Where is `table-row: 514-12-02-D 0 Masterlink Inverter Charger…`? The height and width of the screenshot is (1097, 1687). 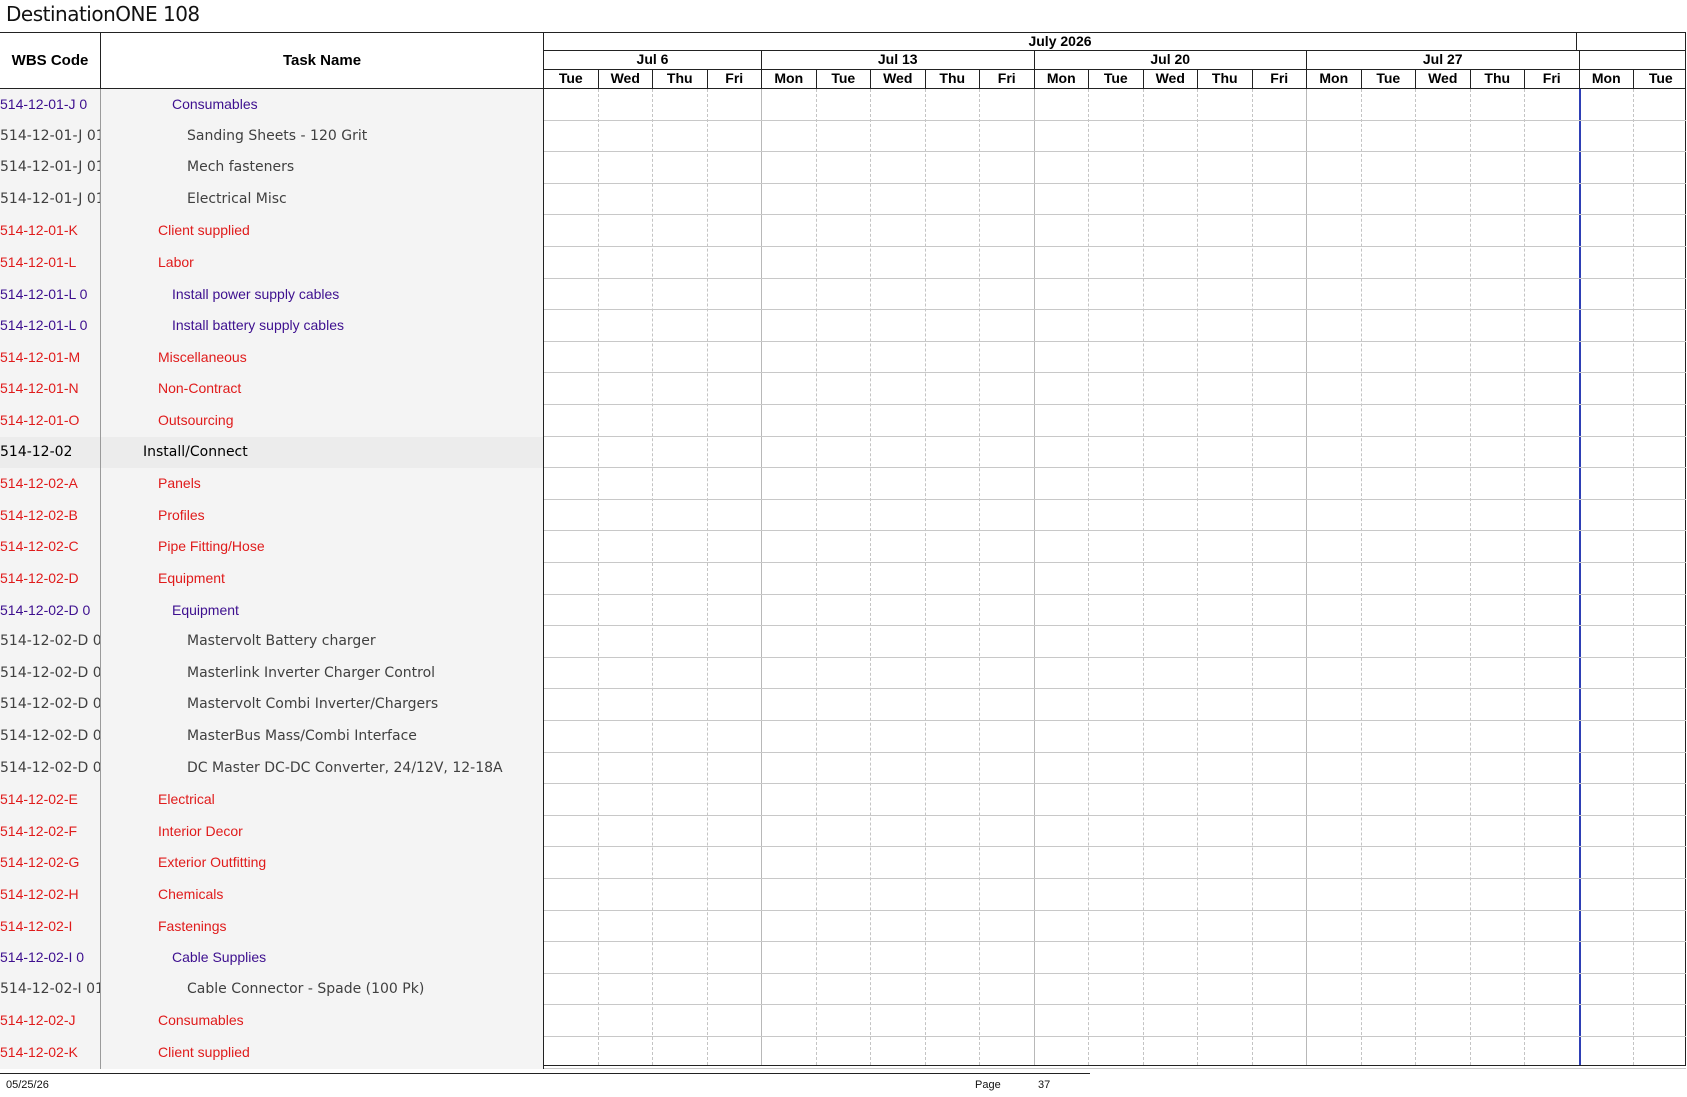
table-row: 514-12-02-D 0 Masterlink Inverter Charger… is located at coordinates (843, 673).